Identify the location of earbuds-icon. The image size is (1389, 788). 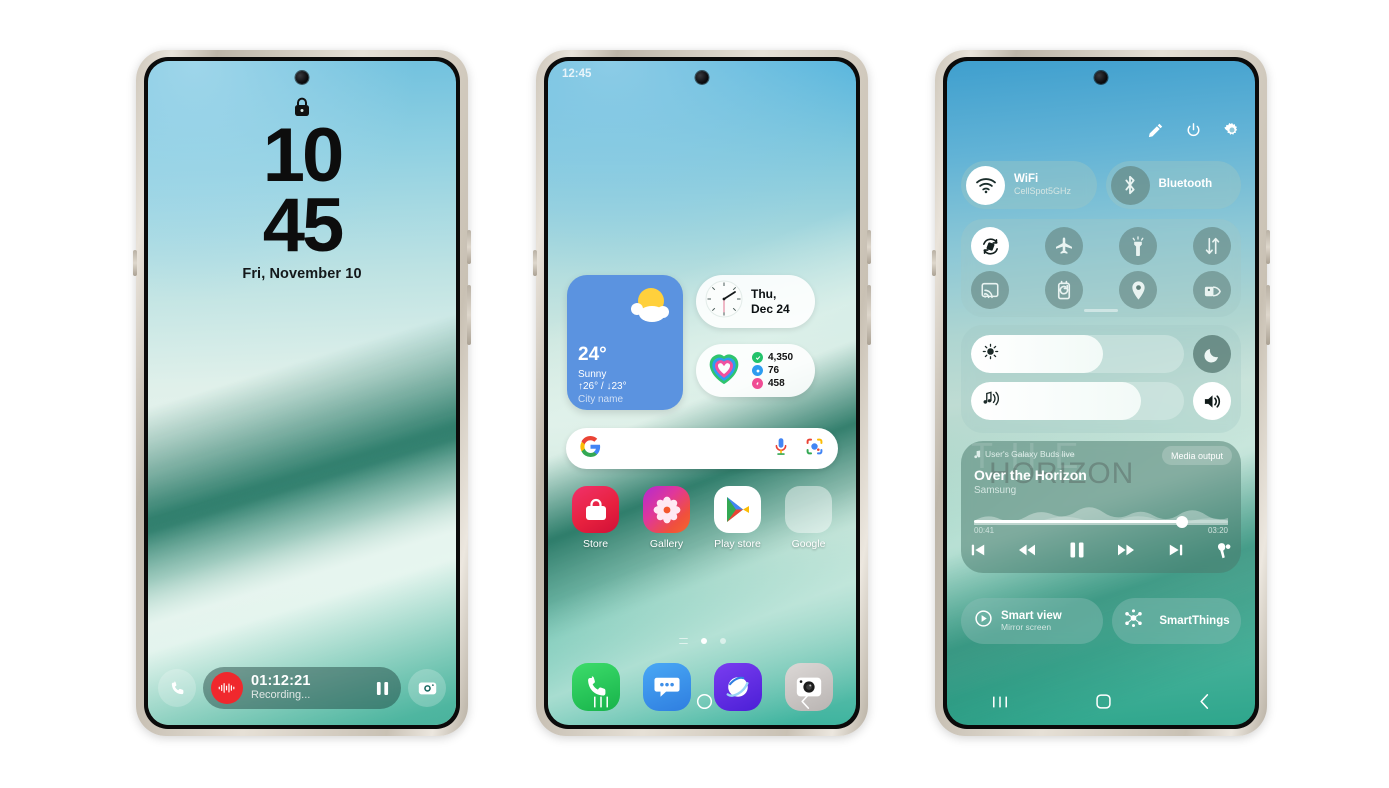
(1224, 553).